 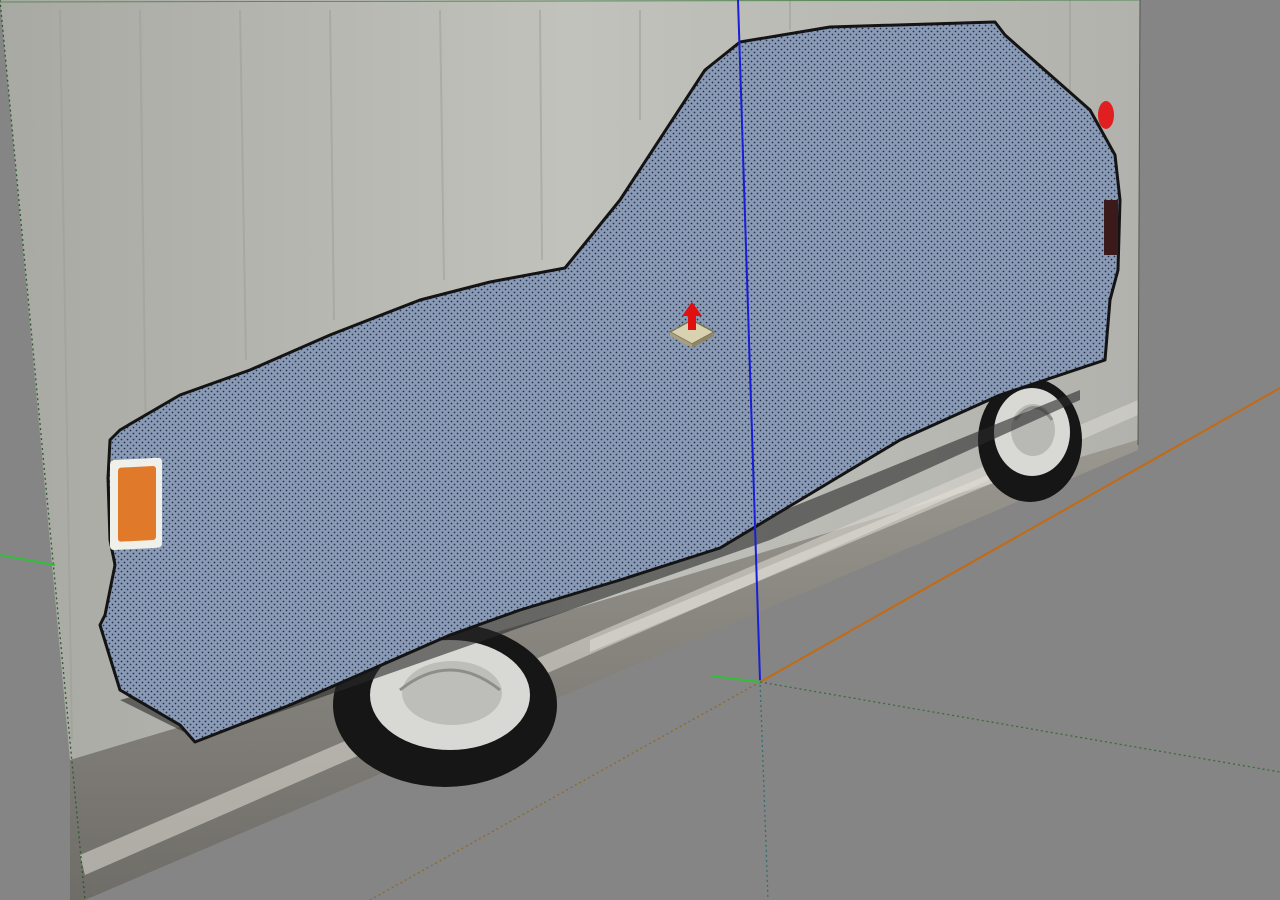 What do you see at coordinates (28, 560) in the screenshot?
I see `green-axis` at bounding box center [28, 560].